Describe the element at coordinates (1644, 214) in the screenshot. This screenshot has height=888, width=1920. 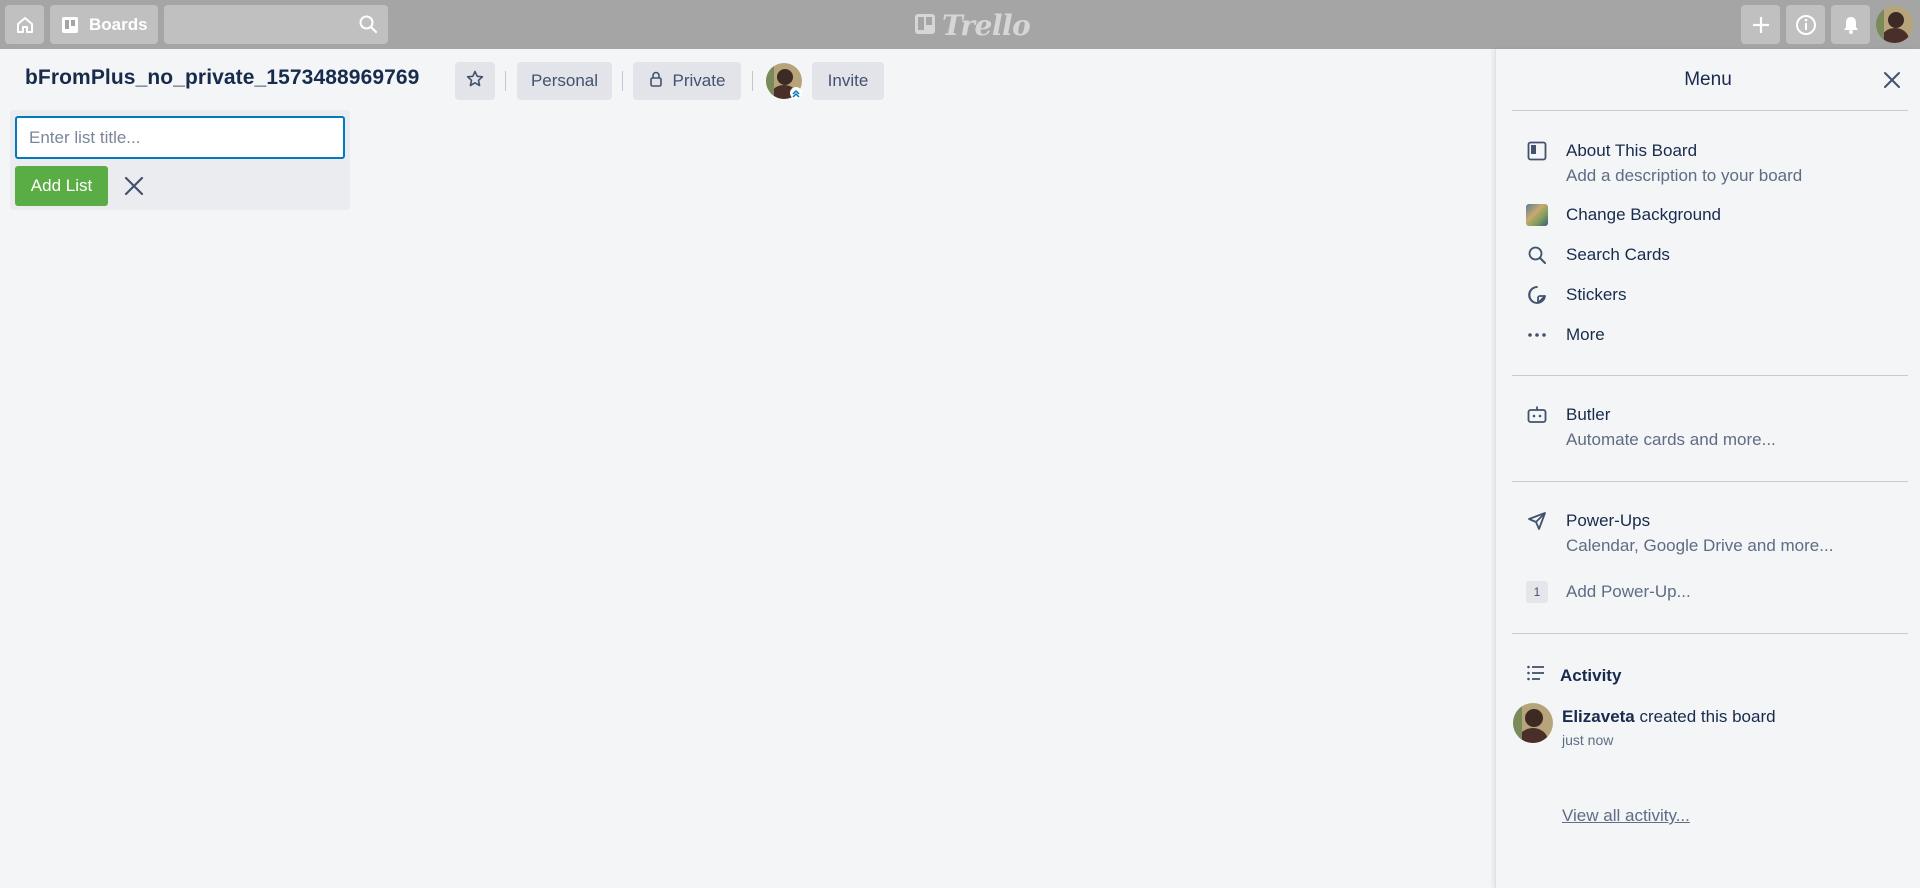
I see `menu-item-label: Change Background` at that location.